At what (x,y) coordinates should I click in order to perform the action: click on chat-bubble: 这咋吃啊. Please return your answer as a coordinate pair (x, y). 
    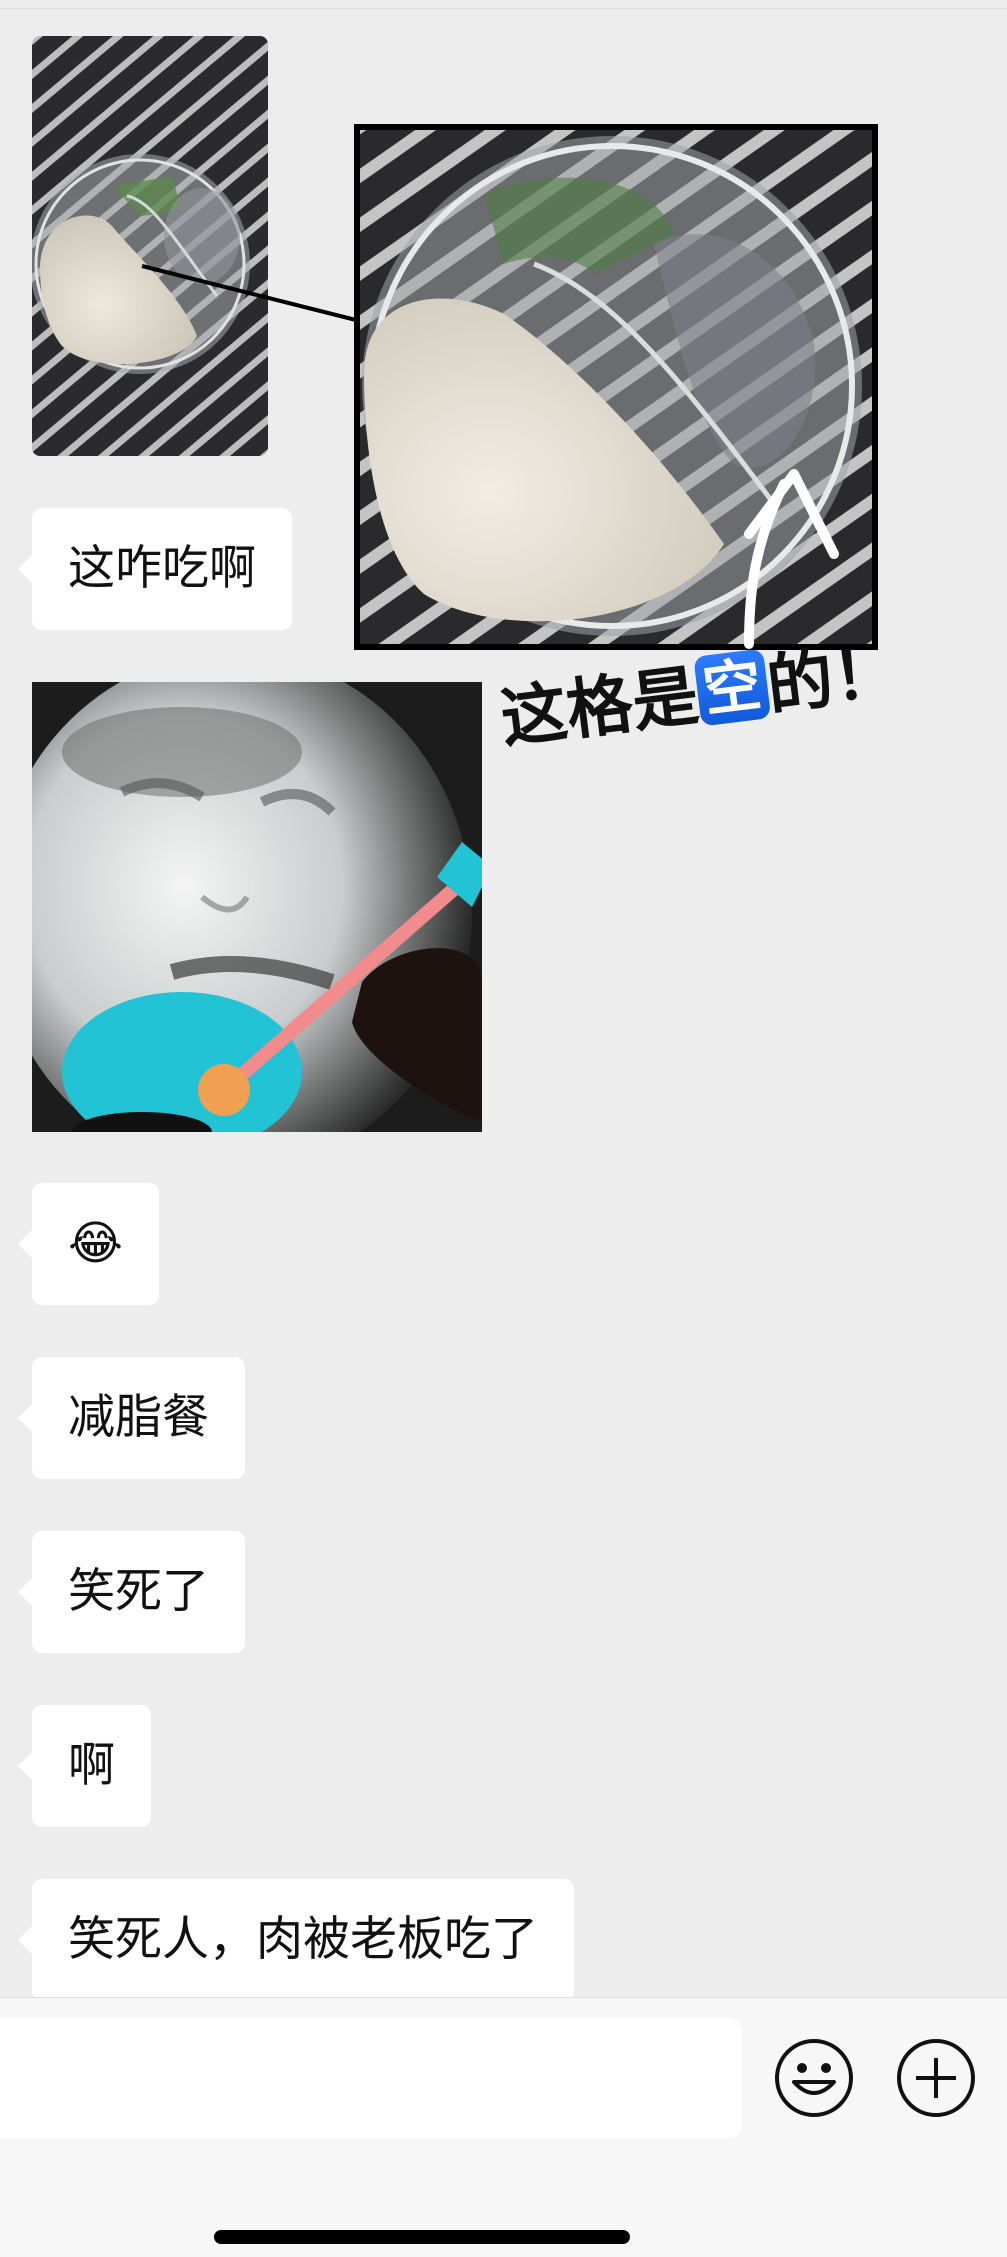
    Looking at the image, I should click on (155, 569).